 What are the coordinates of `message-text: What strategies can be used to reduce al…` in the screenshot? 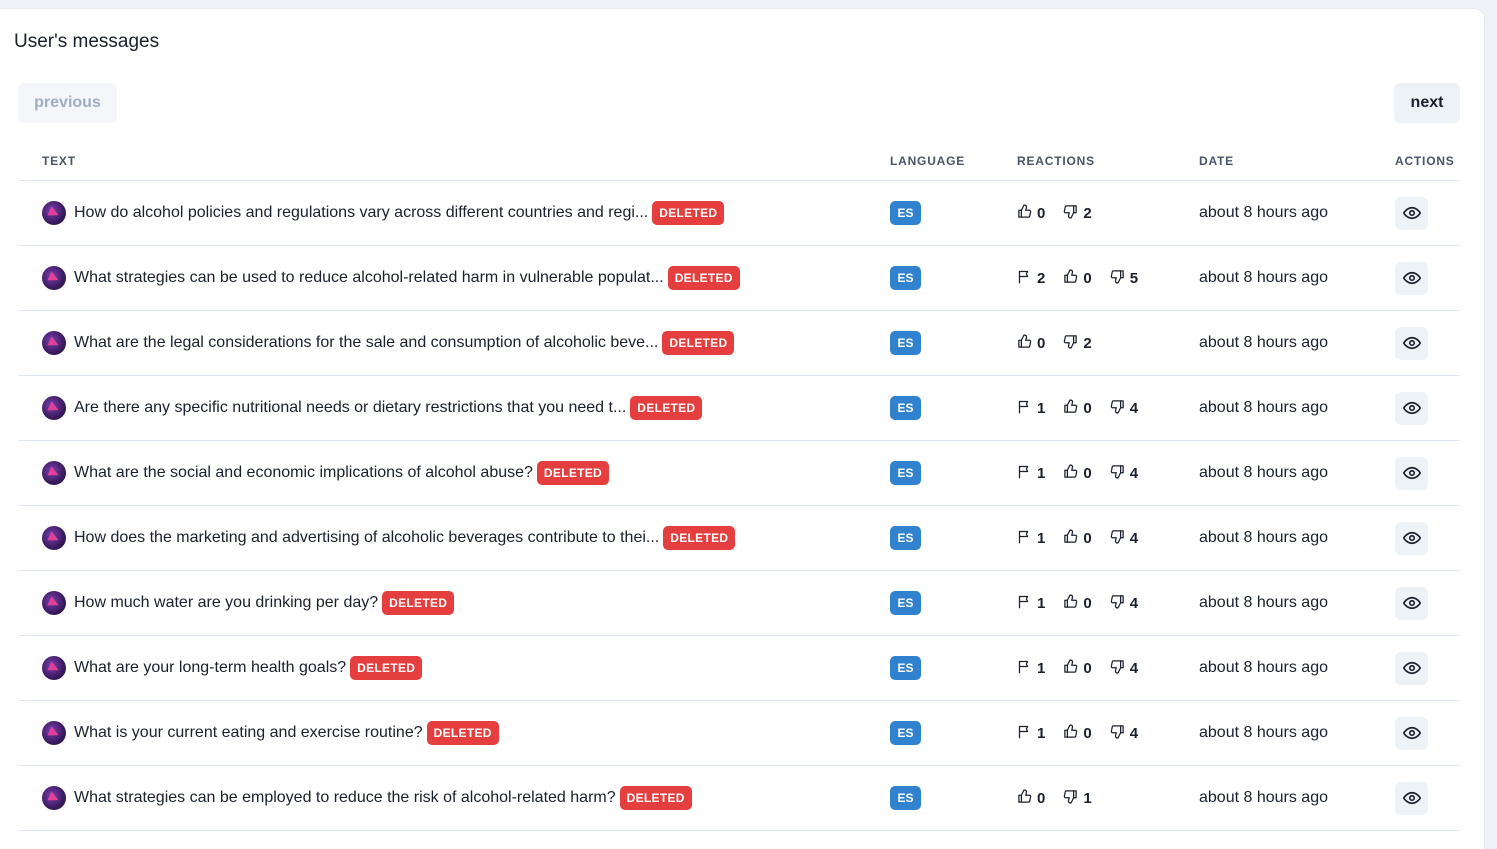 It's located at (369, 278).